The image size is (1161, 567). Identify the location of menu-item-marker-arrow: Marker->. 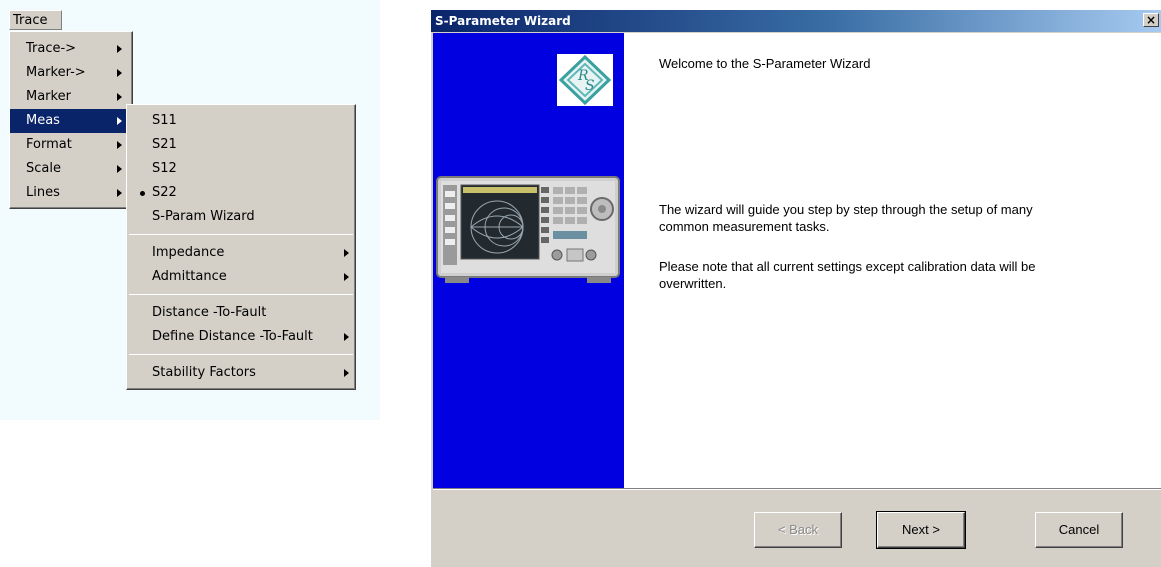
(71, 73).